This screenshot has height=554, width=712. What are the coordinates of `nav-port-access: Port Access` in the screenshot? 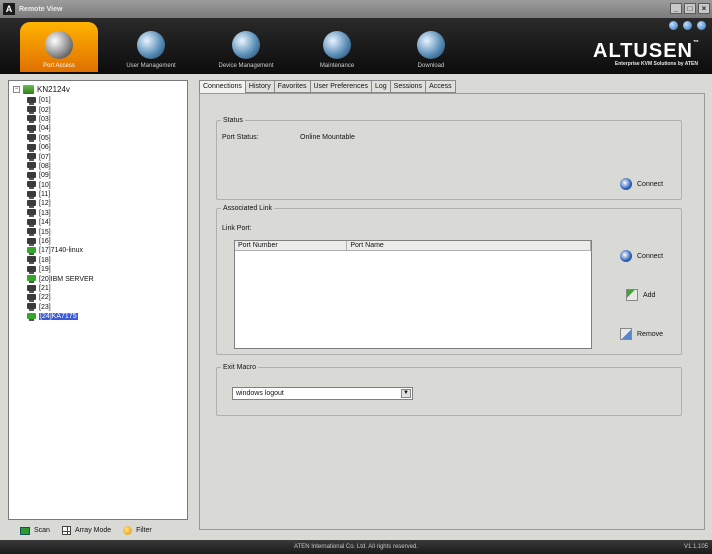 It's located at (59, 47).